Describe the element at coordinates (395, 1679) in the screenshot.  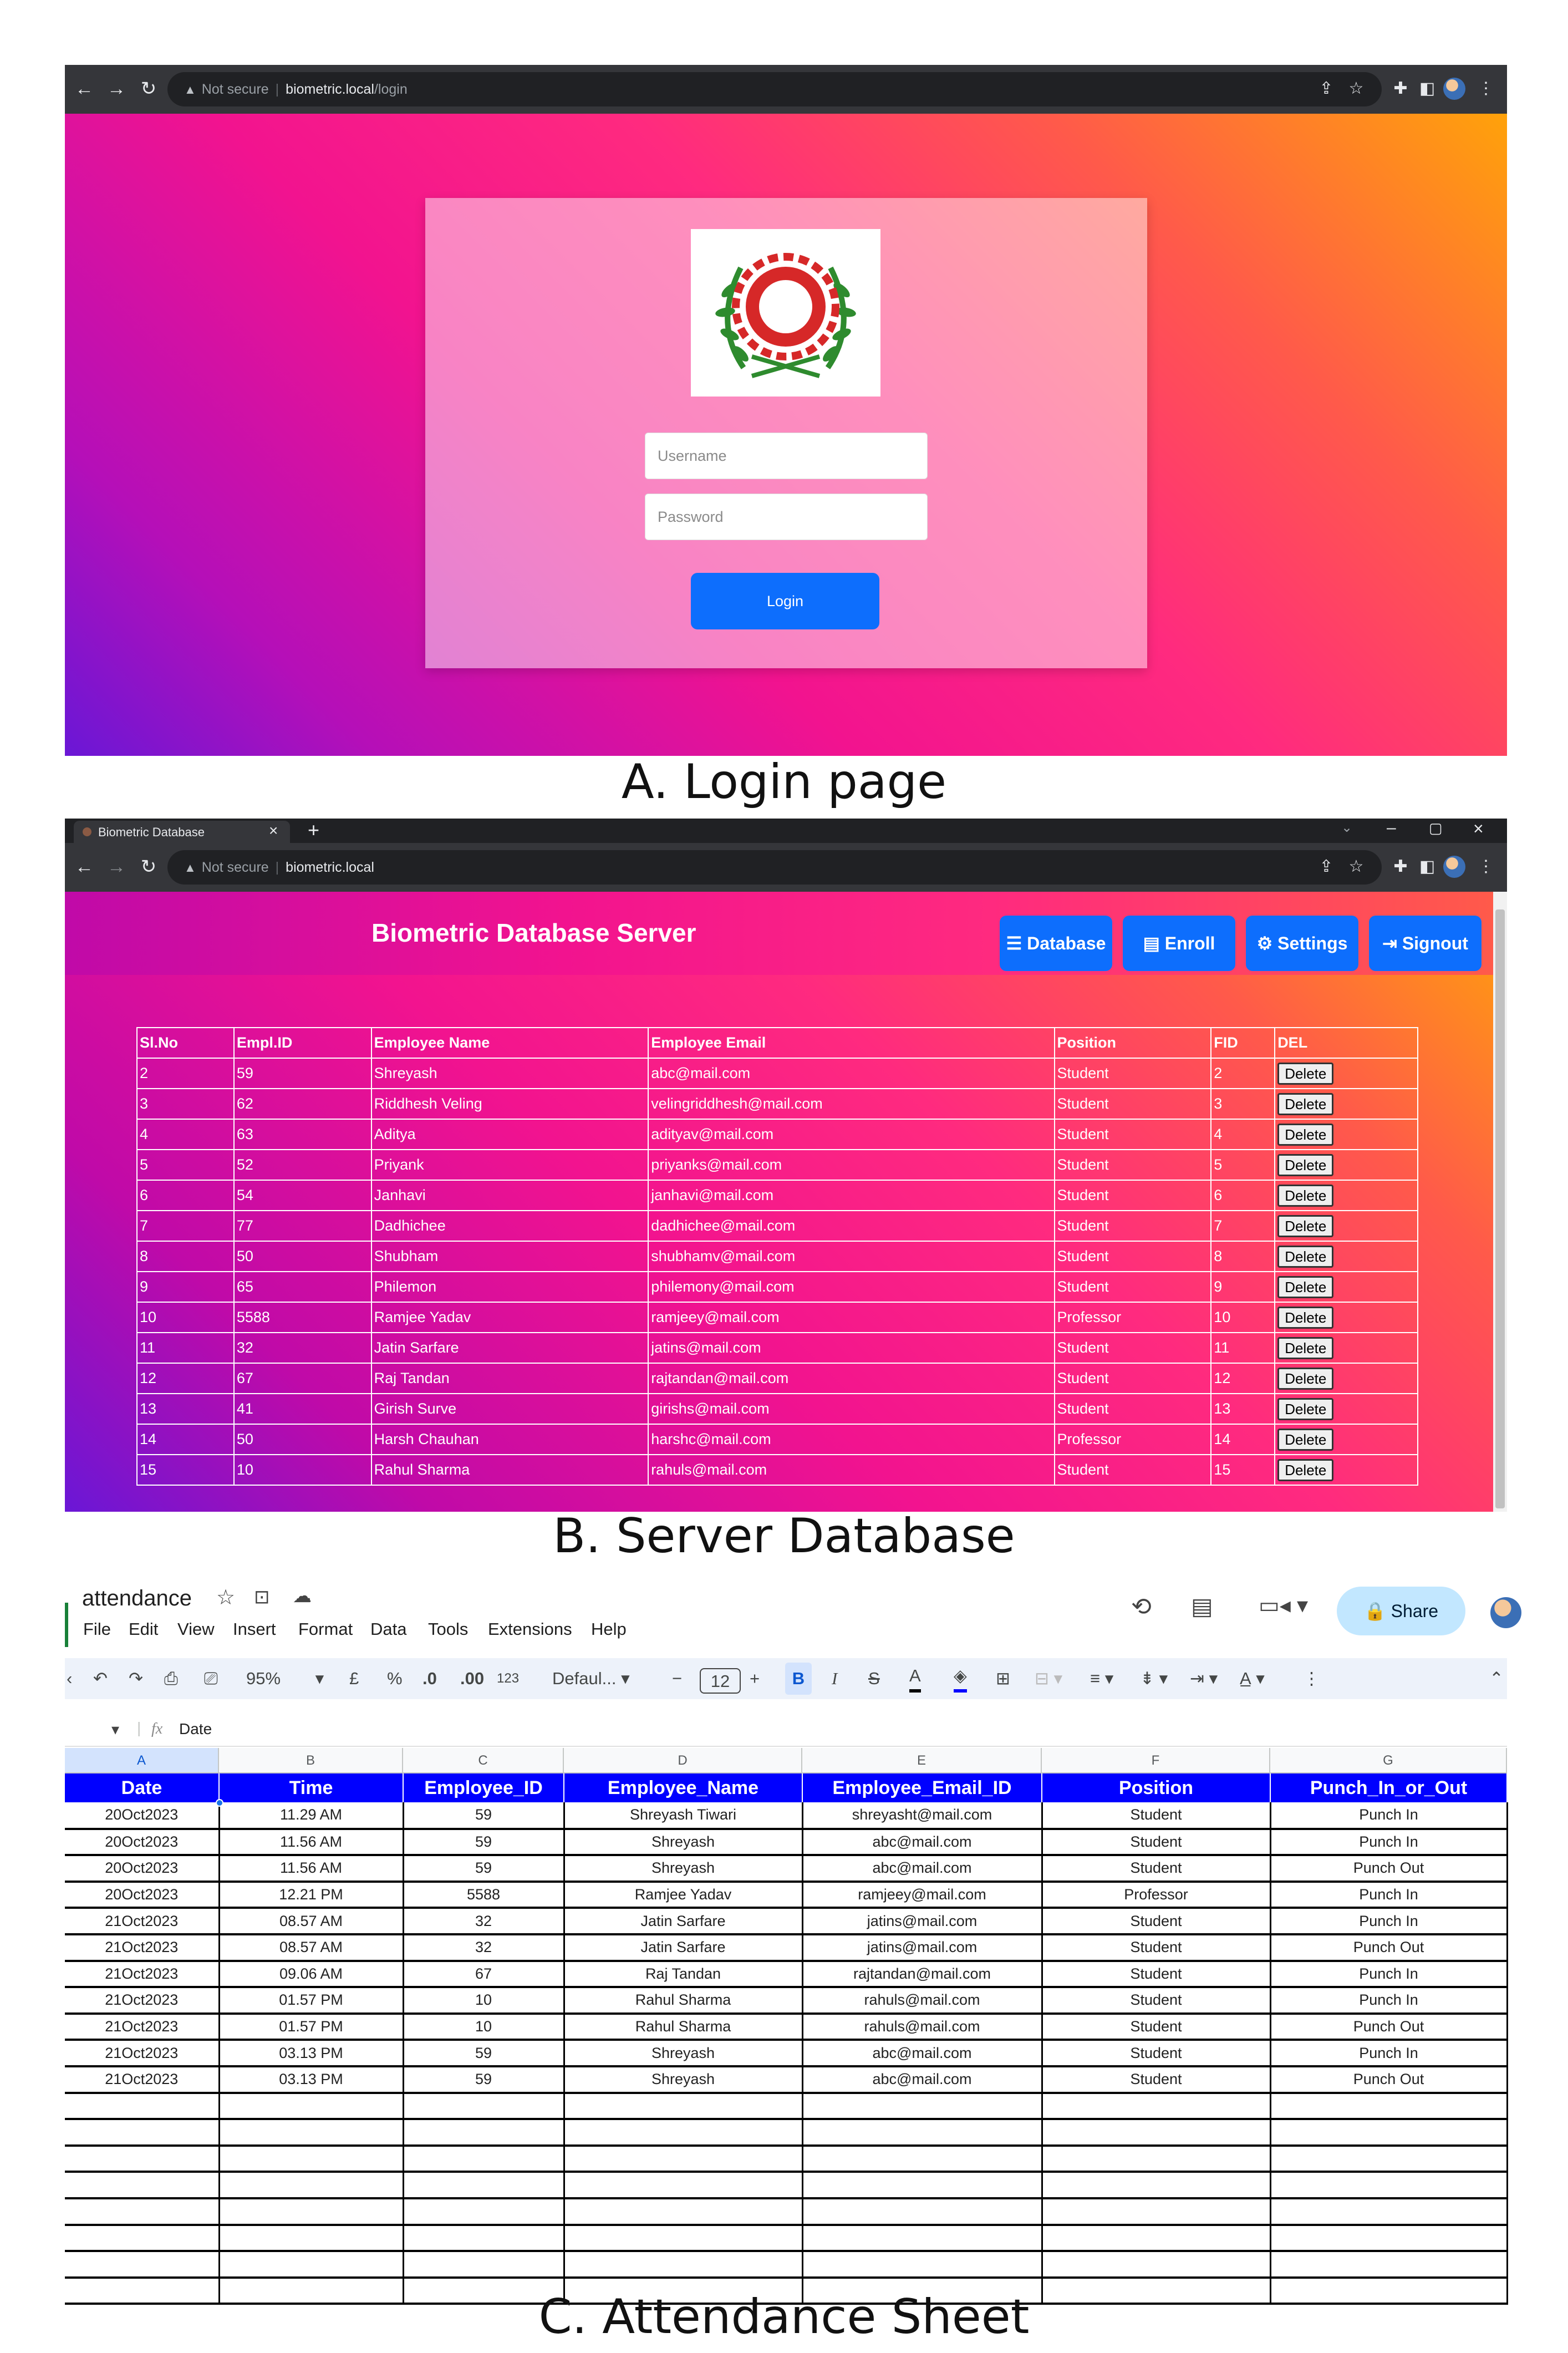
I see `percent-button: %` at that location.